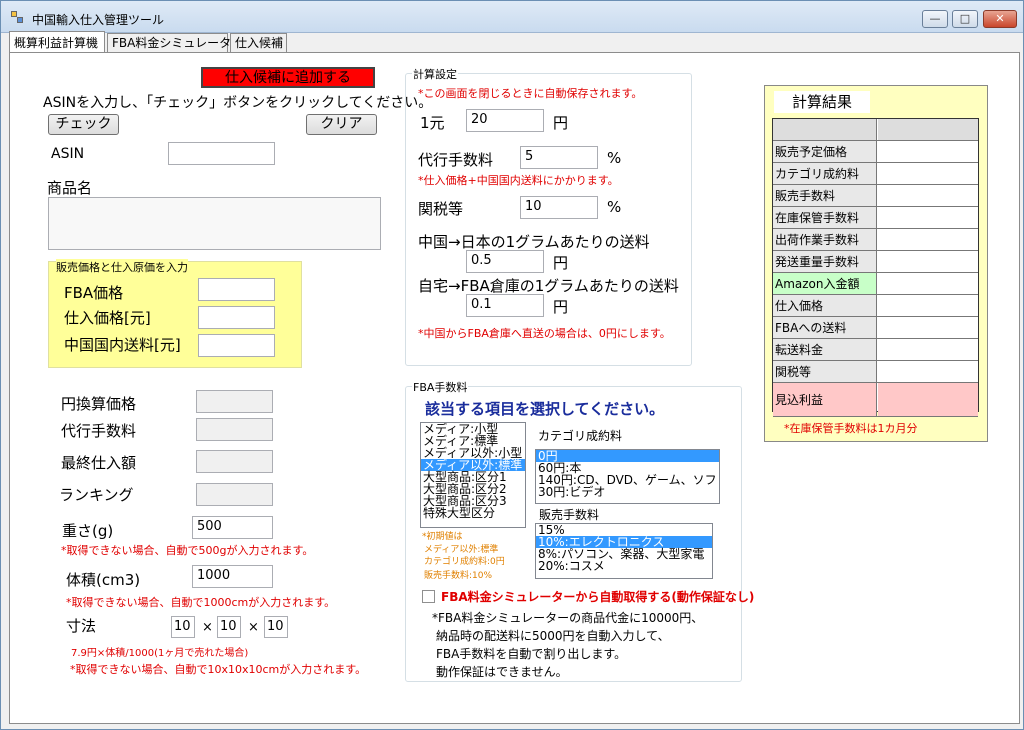 The width and height of the screenshot is (1024, 730). Describe the element at coordinates (175, 313) in the screenshot. I see `price-input-group: 販売価格と仕入原価を入力 FBA価格 仕入価格[元] 中国国内送料[元]` at that location.